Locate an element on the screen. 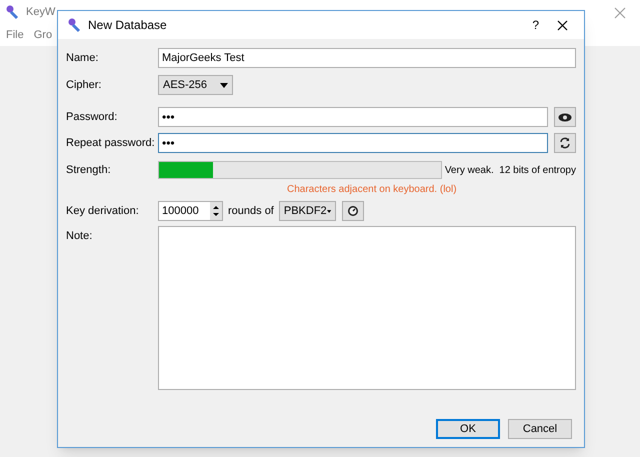  menu-item: Gro is located at coordinates (43, 35).